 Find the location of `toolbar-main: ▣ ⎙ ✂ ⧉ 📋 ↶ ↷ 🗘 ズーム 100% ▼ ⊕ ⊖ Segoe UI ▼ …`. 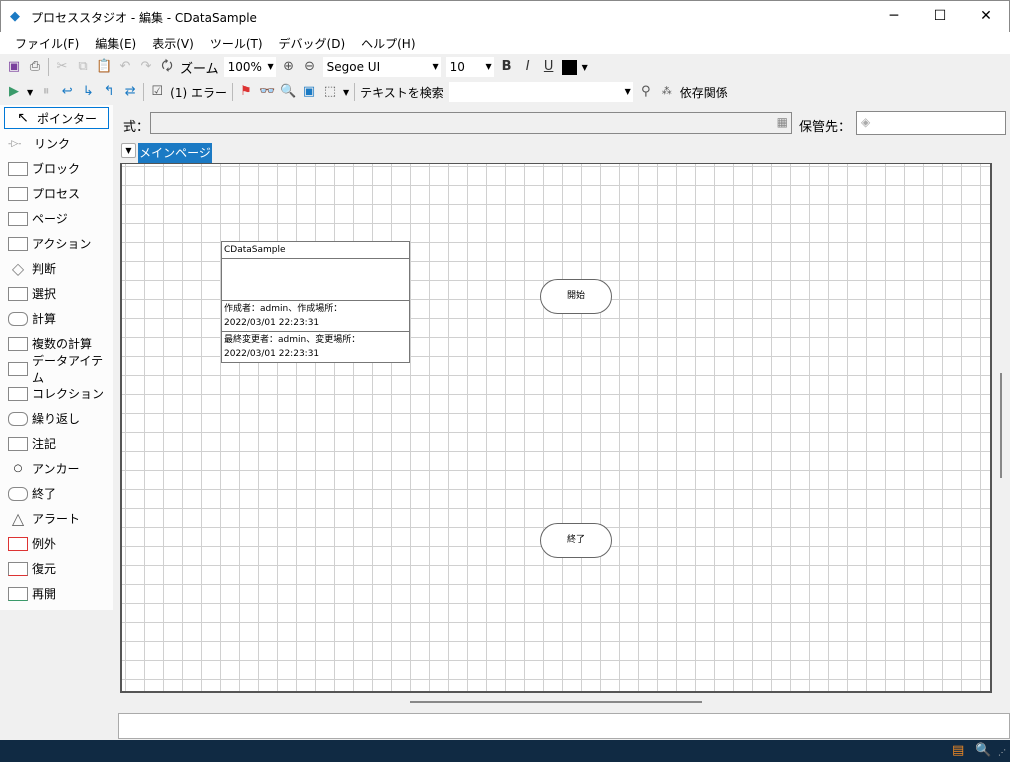

toolbar-main: ▣ ⎙ ✂ ⧉ 📋 ↶ ↷ 🗘 ズーム 100% ▼ ⊕ ⊖ Segoe UI ▼ … is located at coordinates (320, 67).